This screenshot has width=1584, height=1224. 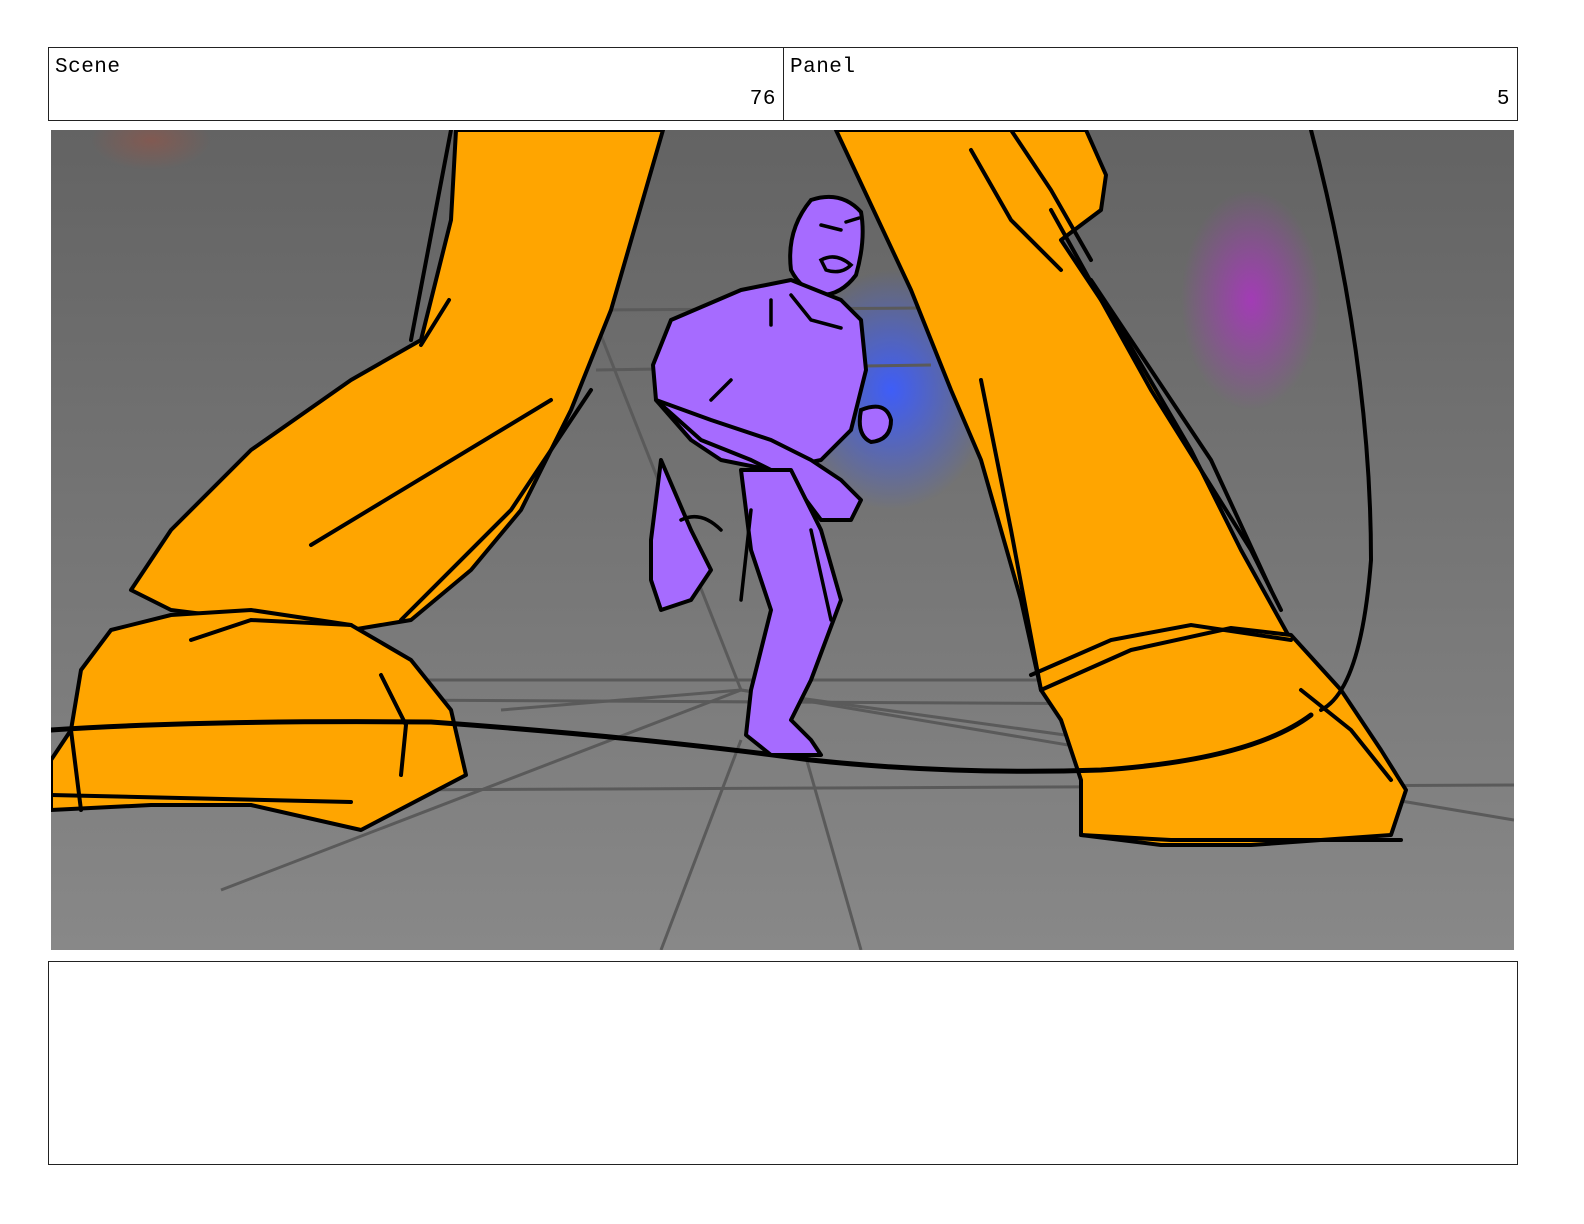 I want to click on storyboard-header: Scene 76 Panel 5, so click(x=783, y=84).